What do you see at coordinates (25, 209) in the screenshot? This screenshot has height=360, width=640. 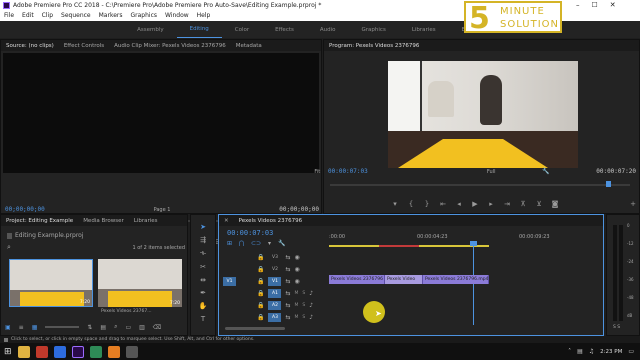 I see `source-timecode-left: 00;00;00;00` at bounding box center [25, 209].